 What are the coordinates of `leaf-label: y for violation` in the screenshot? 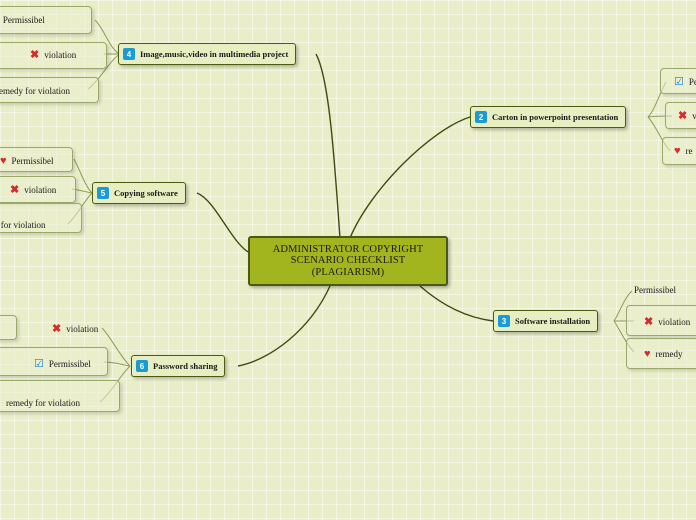 It's located at (23, 225).